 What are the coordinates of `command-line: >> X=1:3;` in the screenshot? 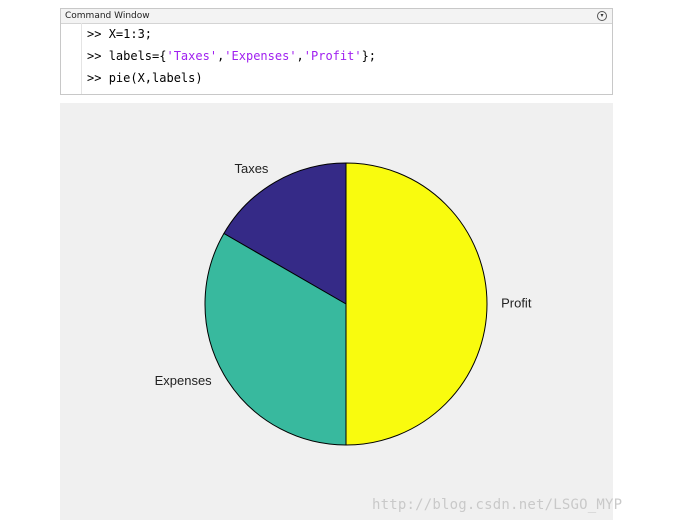 It's located at (347, 34).